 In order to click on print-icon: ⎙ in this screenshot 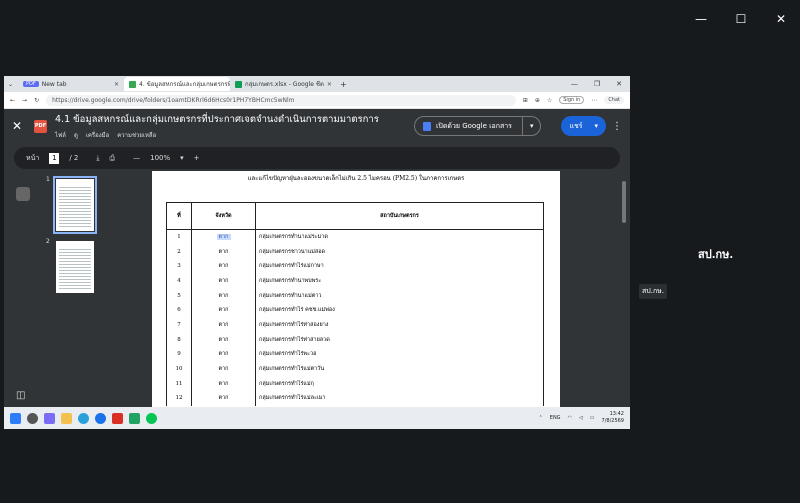, I will do `click(113, 158)`.